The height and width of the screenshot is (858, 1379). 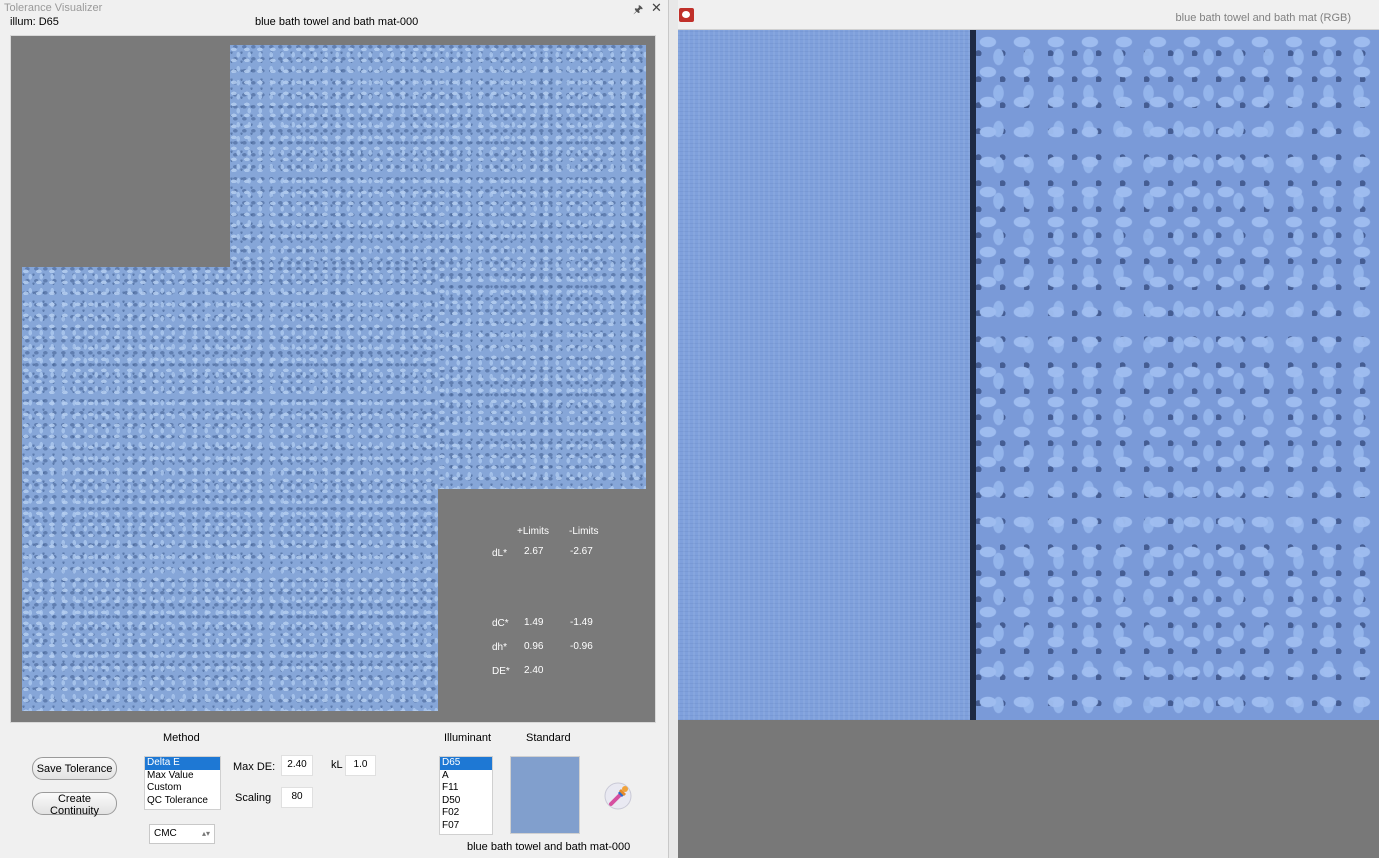 I want to click on illuminant-option: D50, so click(x=466, y=801).